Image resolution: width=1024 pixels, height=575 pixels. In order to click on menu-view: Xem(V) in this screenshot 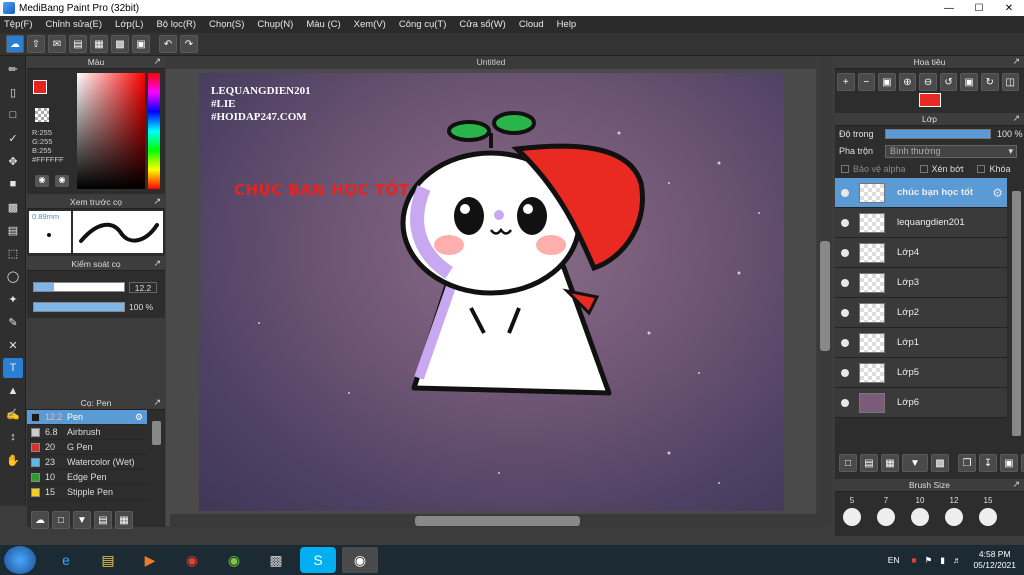, I will do `click(370, 24)`.